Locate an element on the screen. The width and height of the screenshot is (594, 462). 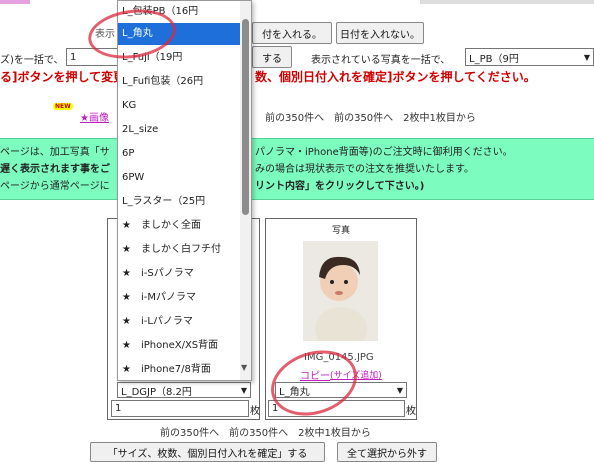
dropdown-option: 6P is located at coordinates (179, 154).